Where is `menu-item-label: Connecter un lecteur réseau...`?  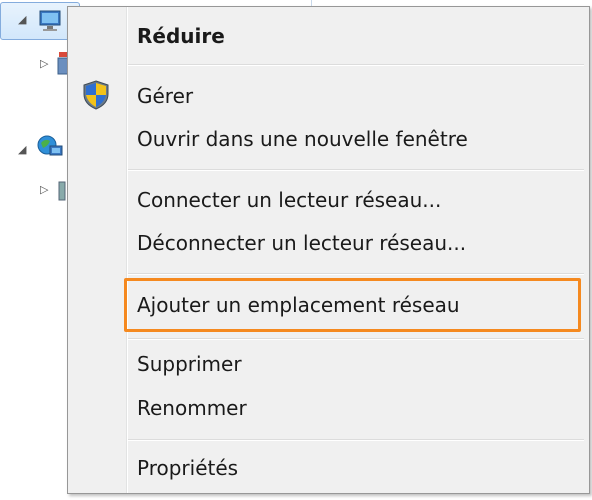 menu-item-label: Connecter un lecteur réseau... is located at coordinates (289, 200).